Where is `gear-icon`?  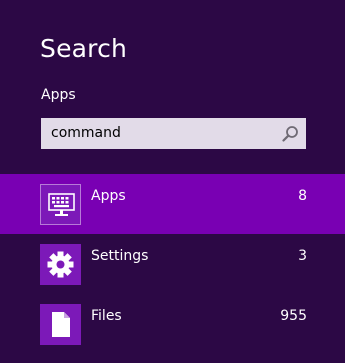
gear-icon is located at coordinates (60, 264).